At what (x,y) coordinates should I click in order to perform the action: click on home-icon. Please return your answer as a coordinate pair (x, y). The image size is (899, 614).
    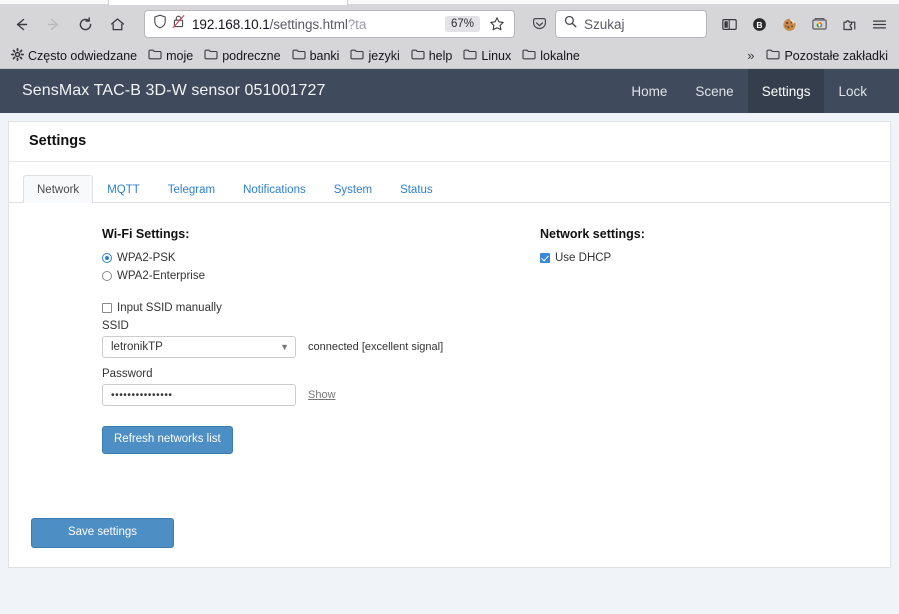
    Looking at the image, I should click on (117, 23).